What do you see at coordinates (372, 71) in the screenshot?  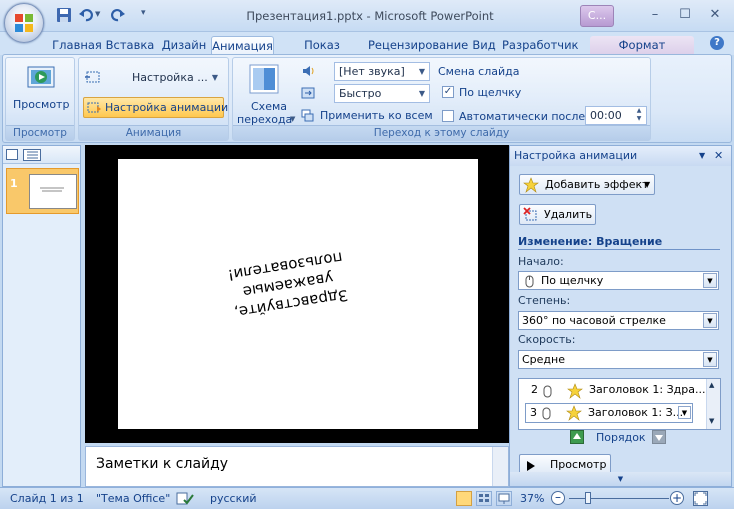 I see `transition-sound-value: [Нет звука]` at bounding box center [372, 71].